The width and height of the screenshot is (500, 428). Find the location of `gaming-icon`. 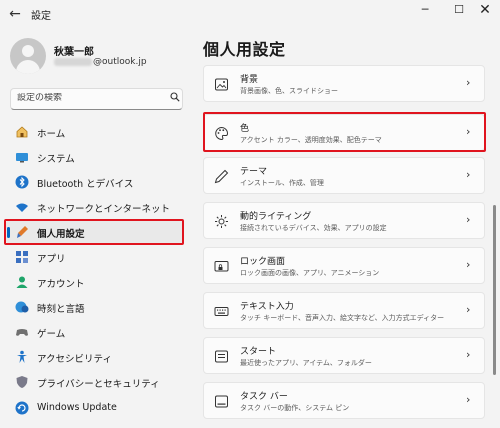

gaming-icon is located at coordinates (22, 332).